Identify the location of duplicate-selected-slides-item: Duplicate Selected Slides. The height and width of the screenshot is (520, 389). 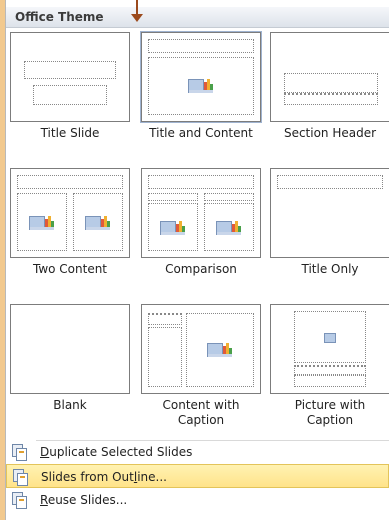
(197, 452).